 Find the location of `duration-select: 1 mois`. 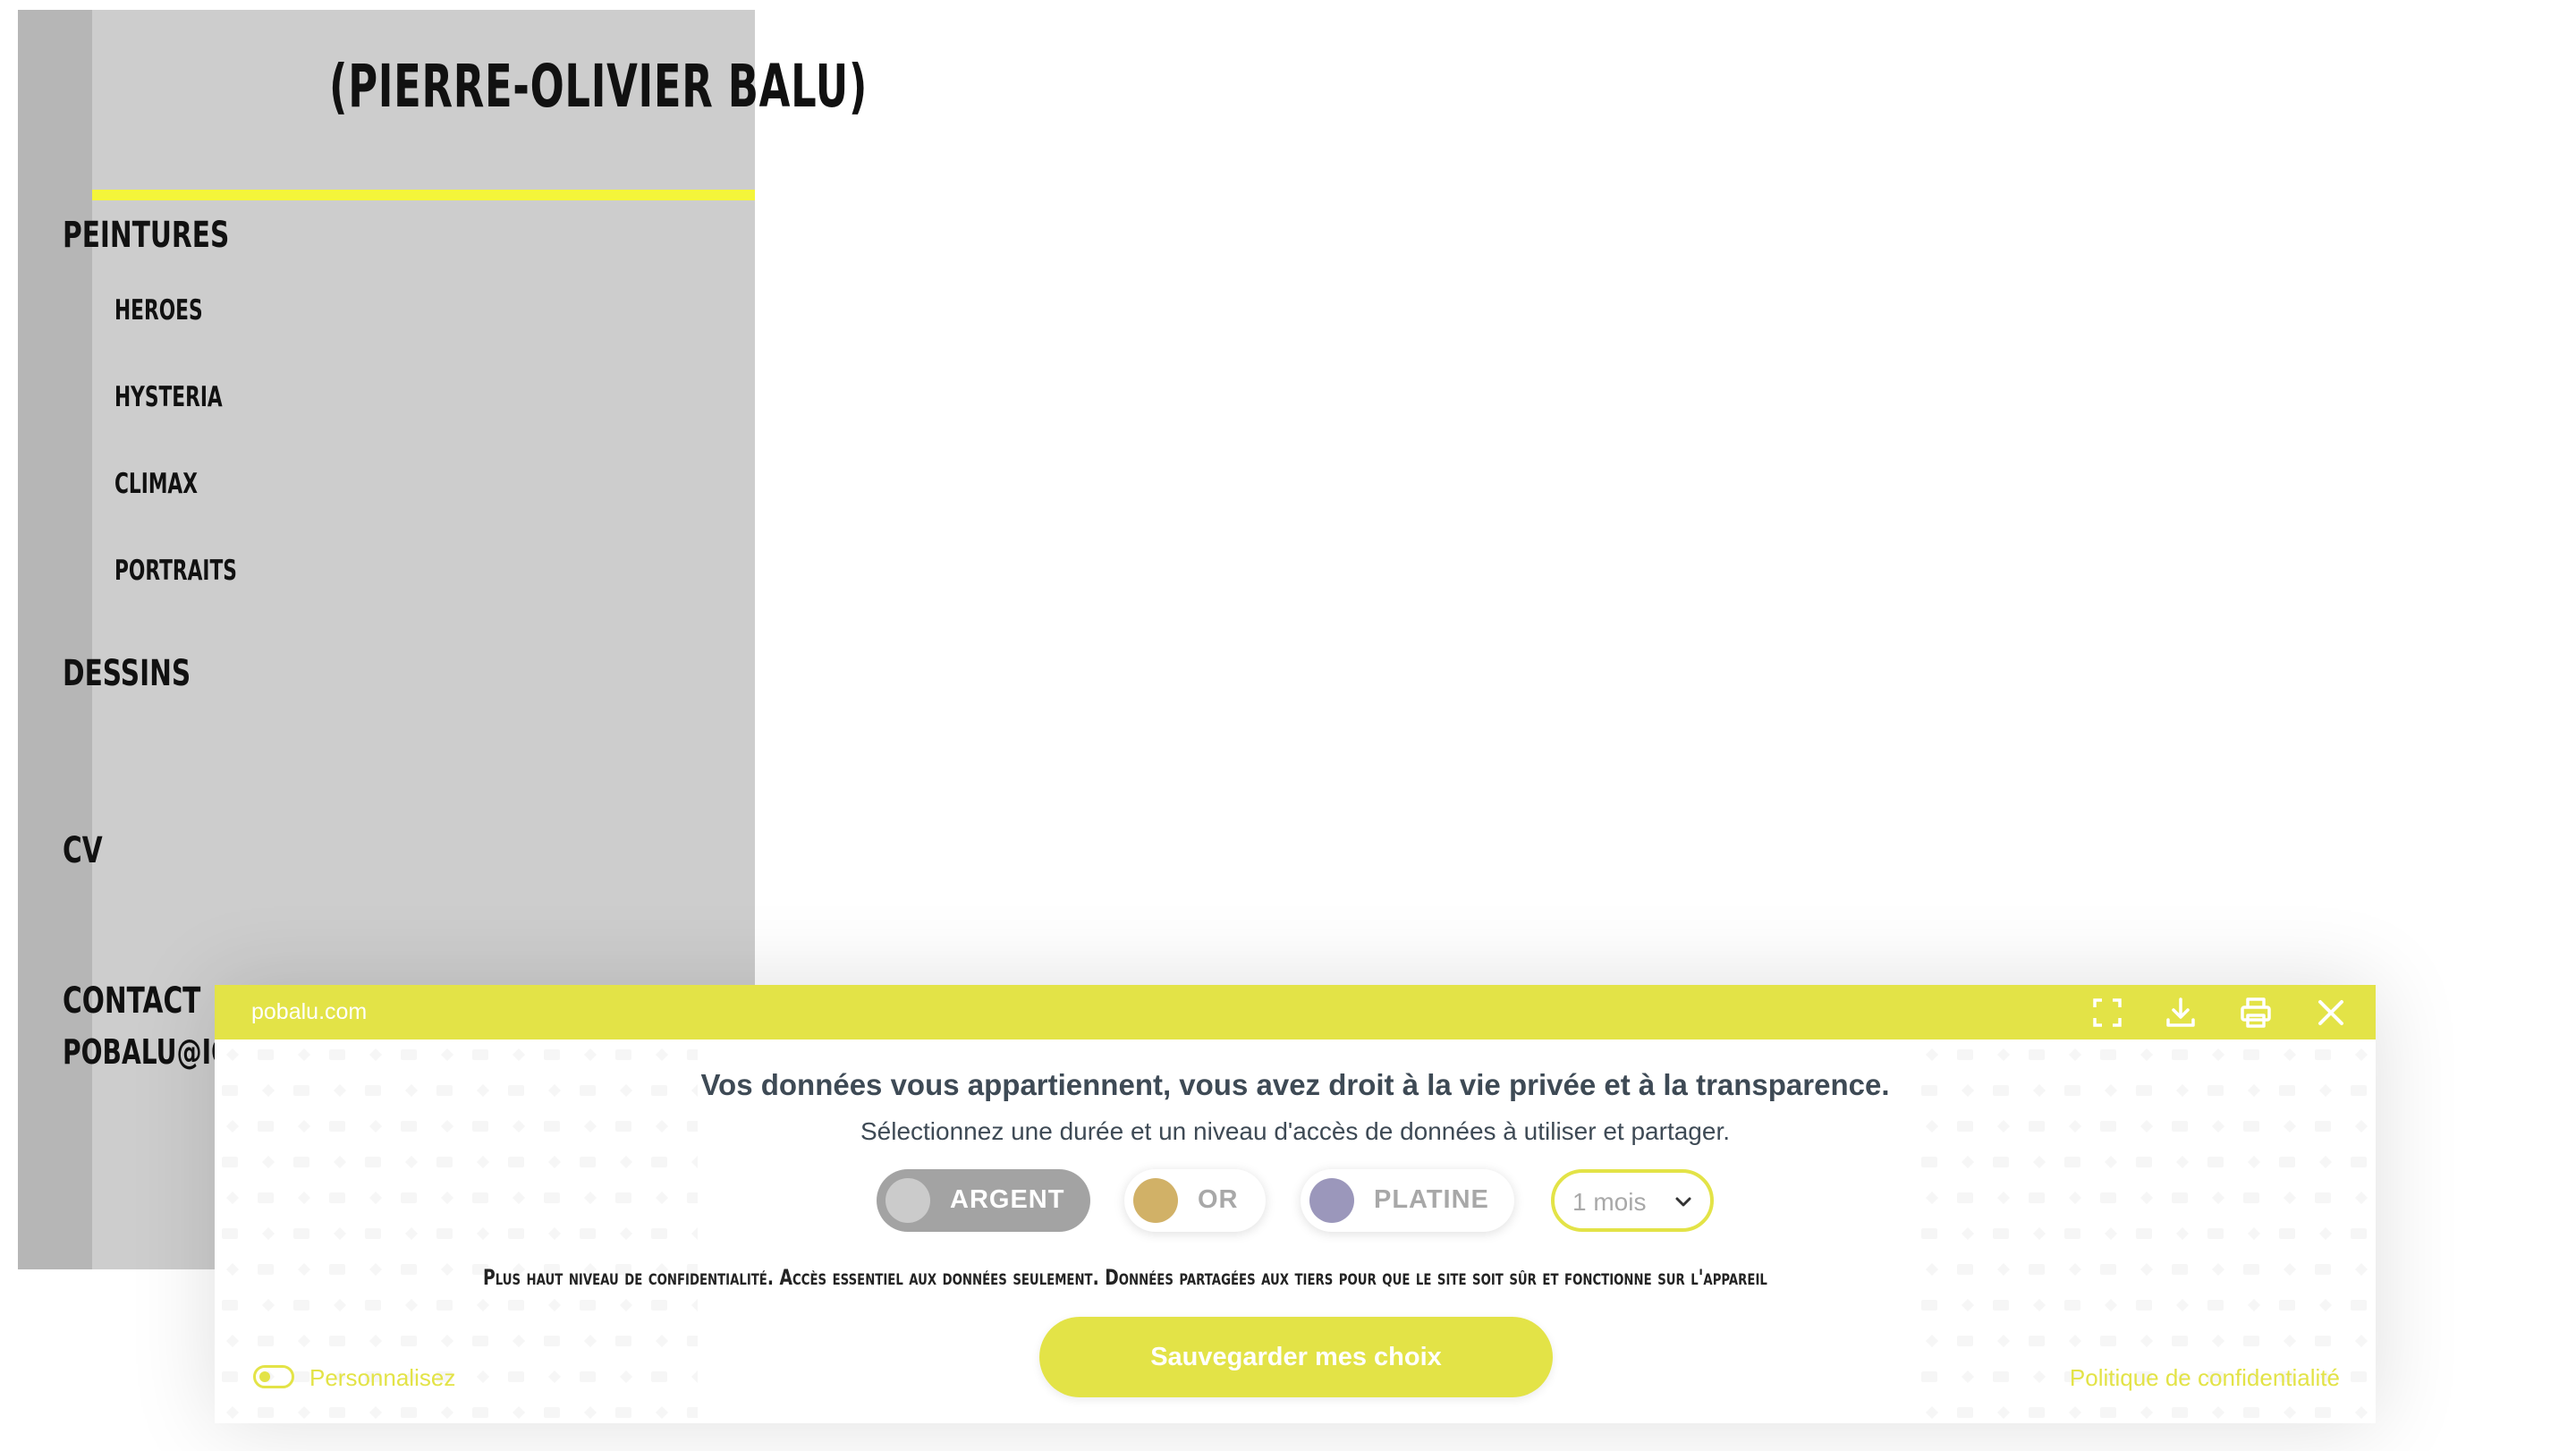

duration-select: 1 mois is located at coordinates (1632, 1201).